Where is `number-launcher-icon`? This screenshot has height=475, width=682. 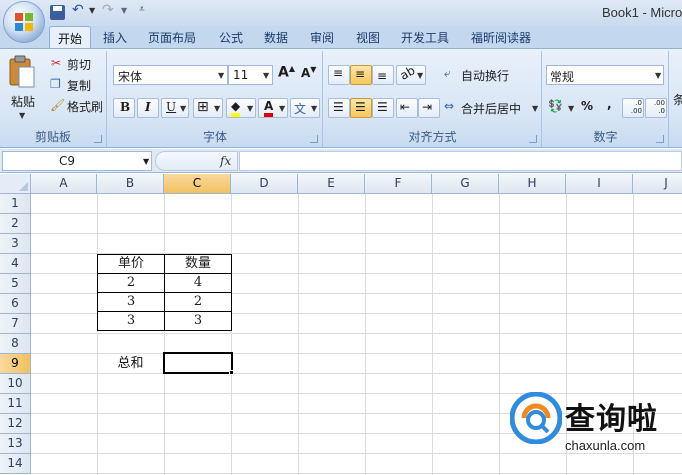
number-launcher-icon is located at coordinates (660, 139).